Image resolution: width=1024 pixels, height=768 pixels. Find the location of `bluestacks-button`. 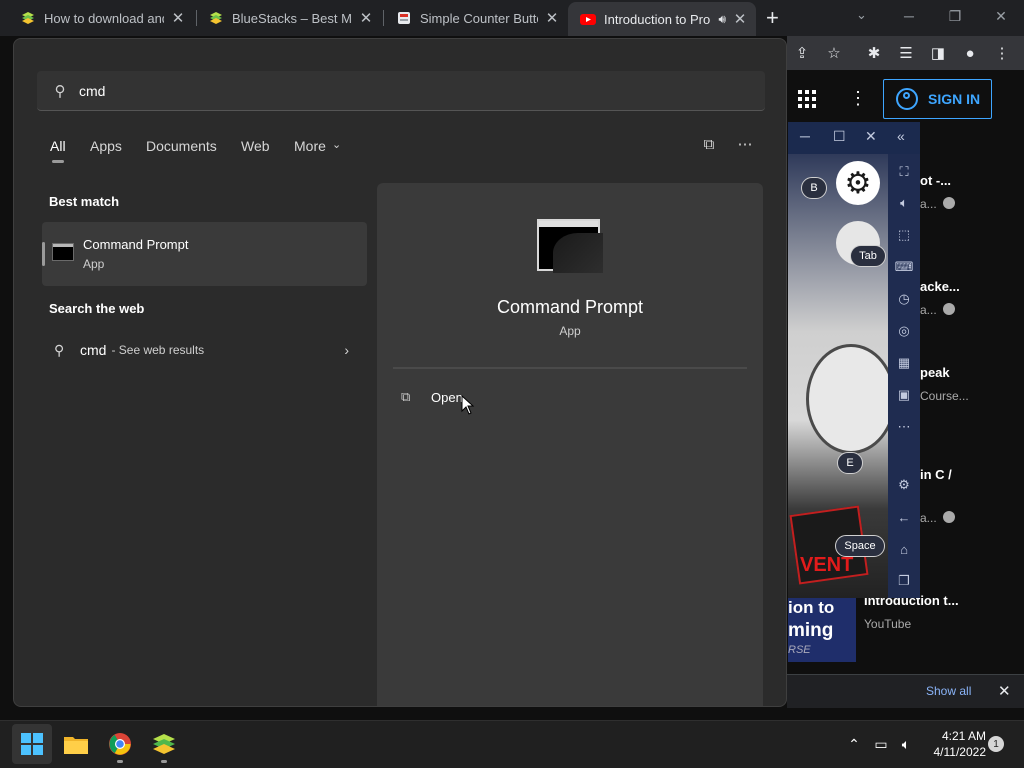

bluestacks-button is located at coordinates (164, 744).